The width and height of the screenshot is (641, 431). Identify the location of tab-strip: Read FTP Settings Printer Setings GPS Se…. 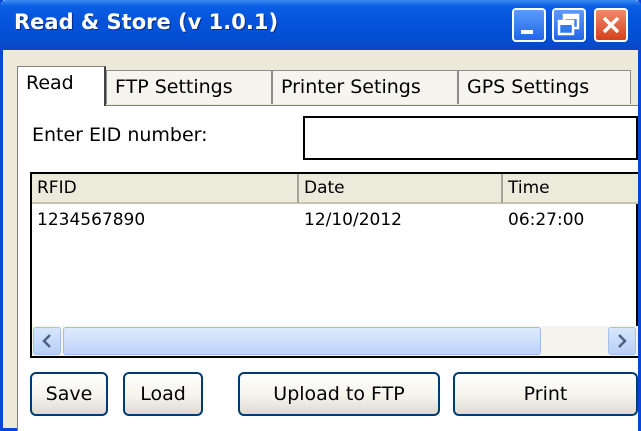
(329, 86).